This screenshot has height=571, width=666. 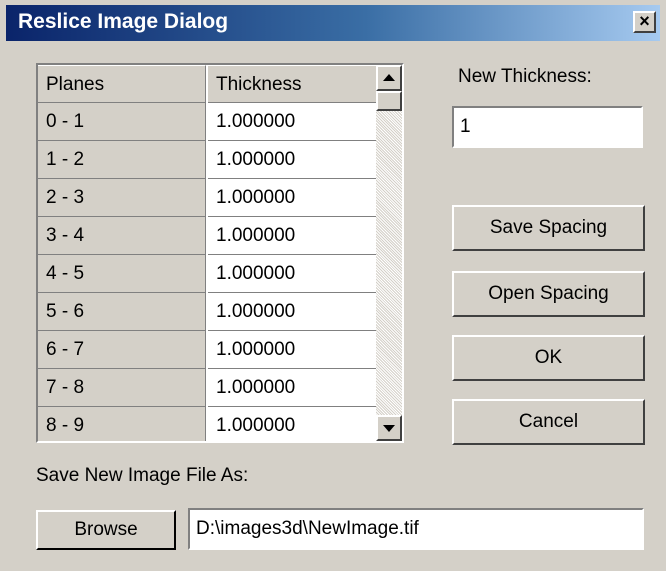 I want to click on table-row: 0 - 1 1.000000, so click(x=208, y=122).